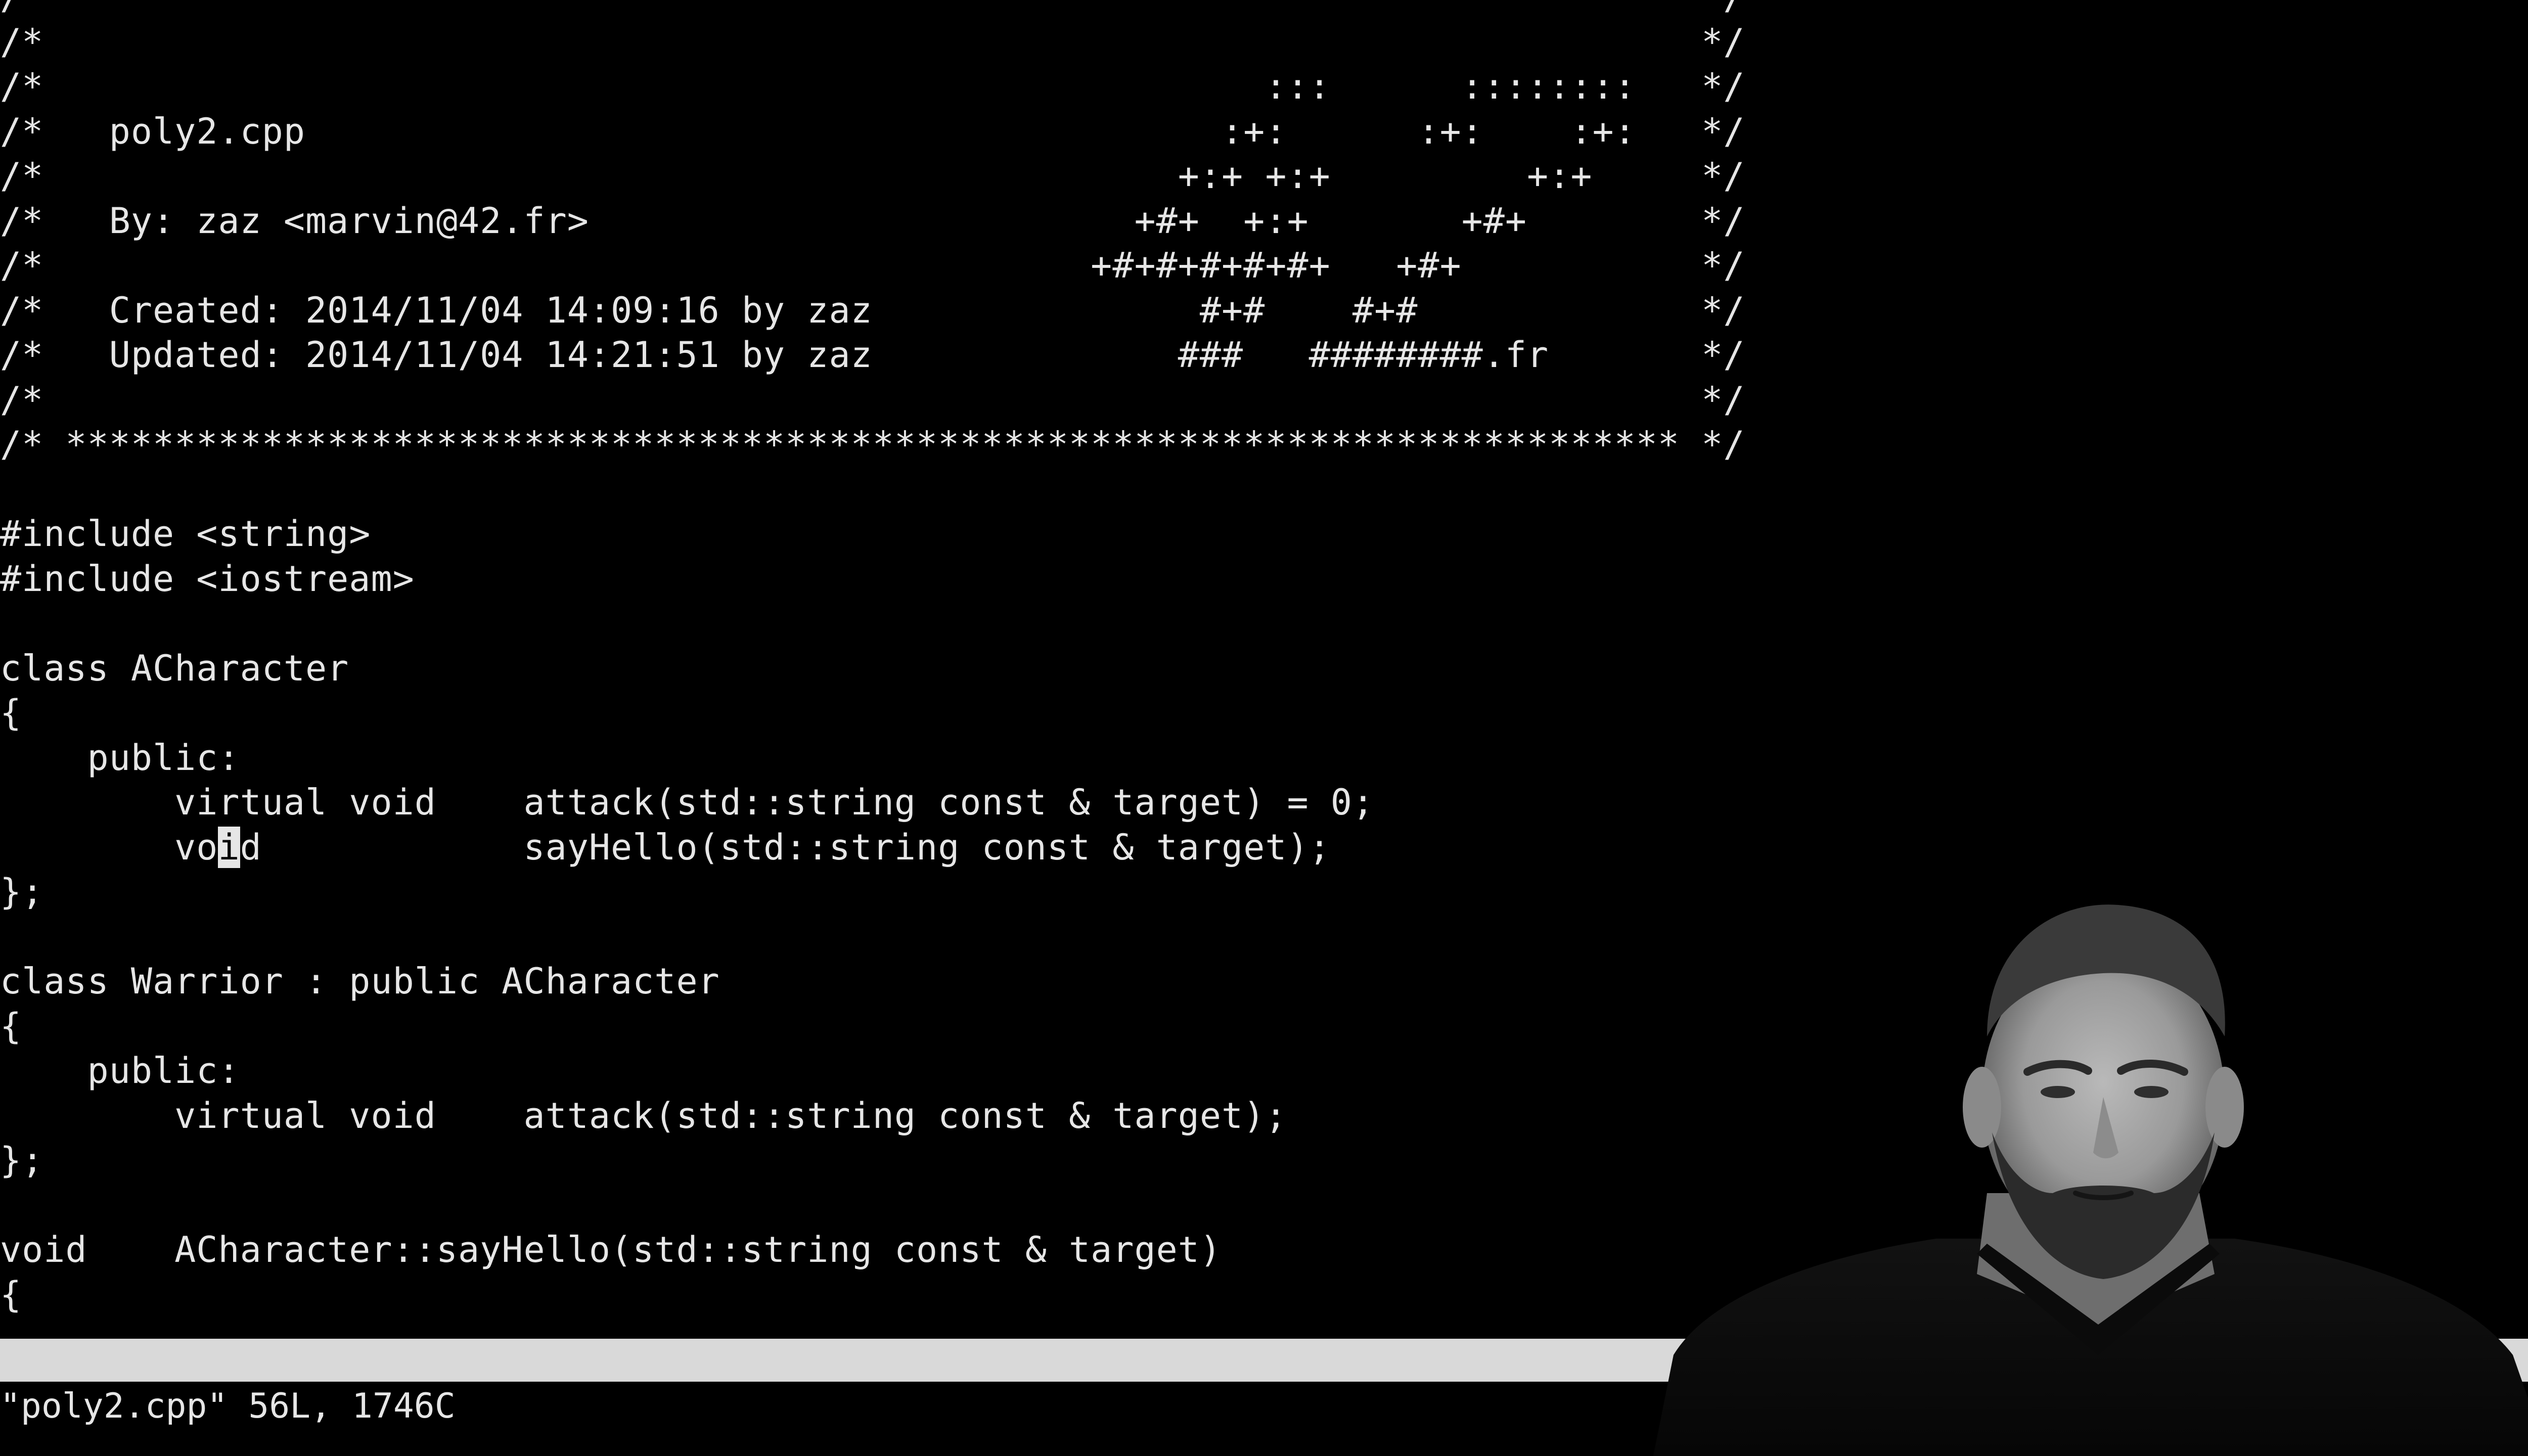 The width and height of the screenshot is (2528, 1456). Describe the element at coordinates (2091, 1180) in the screenshot. I see `presenter-icon` at that location.